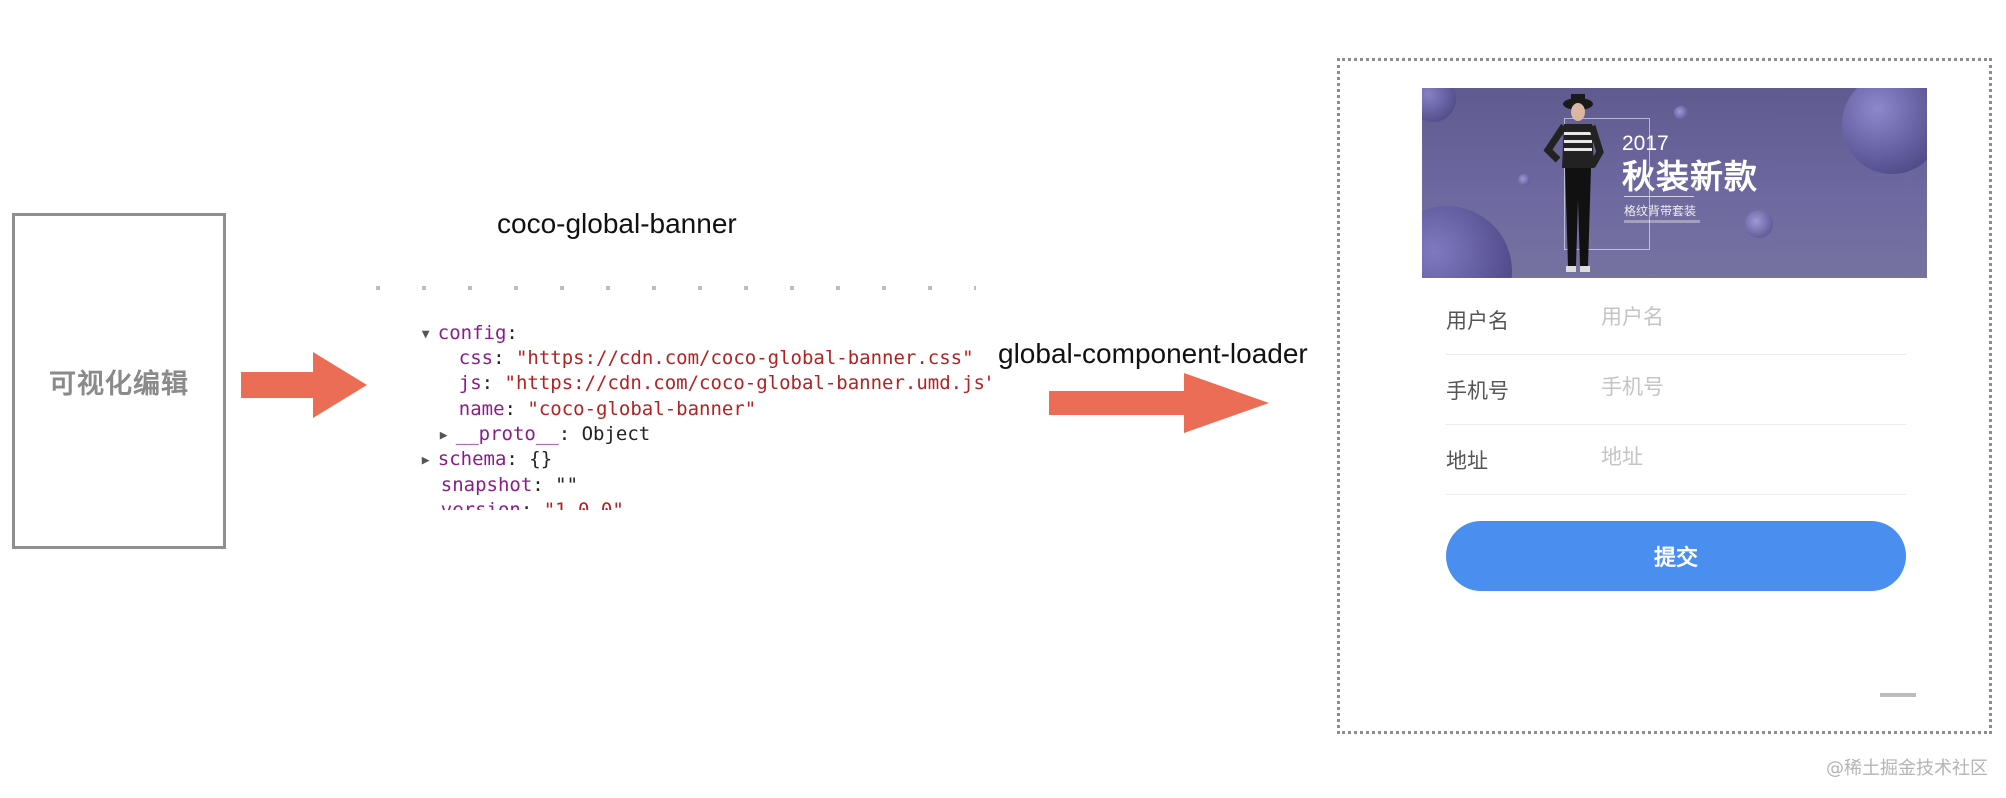  What do you see at coordinates (1676, 556) in the screenshot?
I see `submit-button: 提交` at bounding box center [1676, 556].